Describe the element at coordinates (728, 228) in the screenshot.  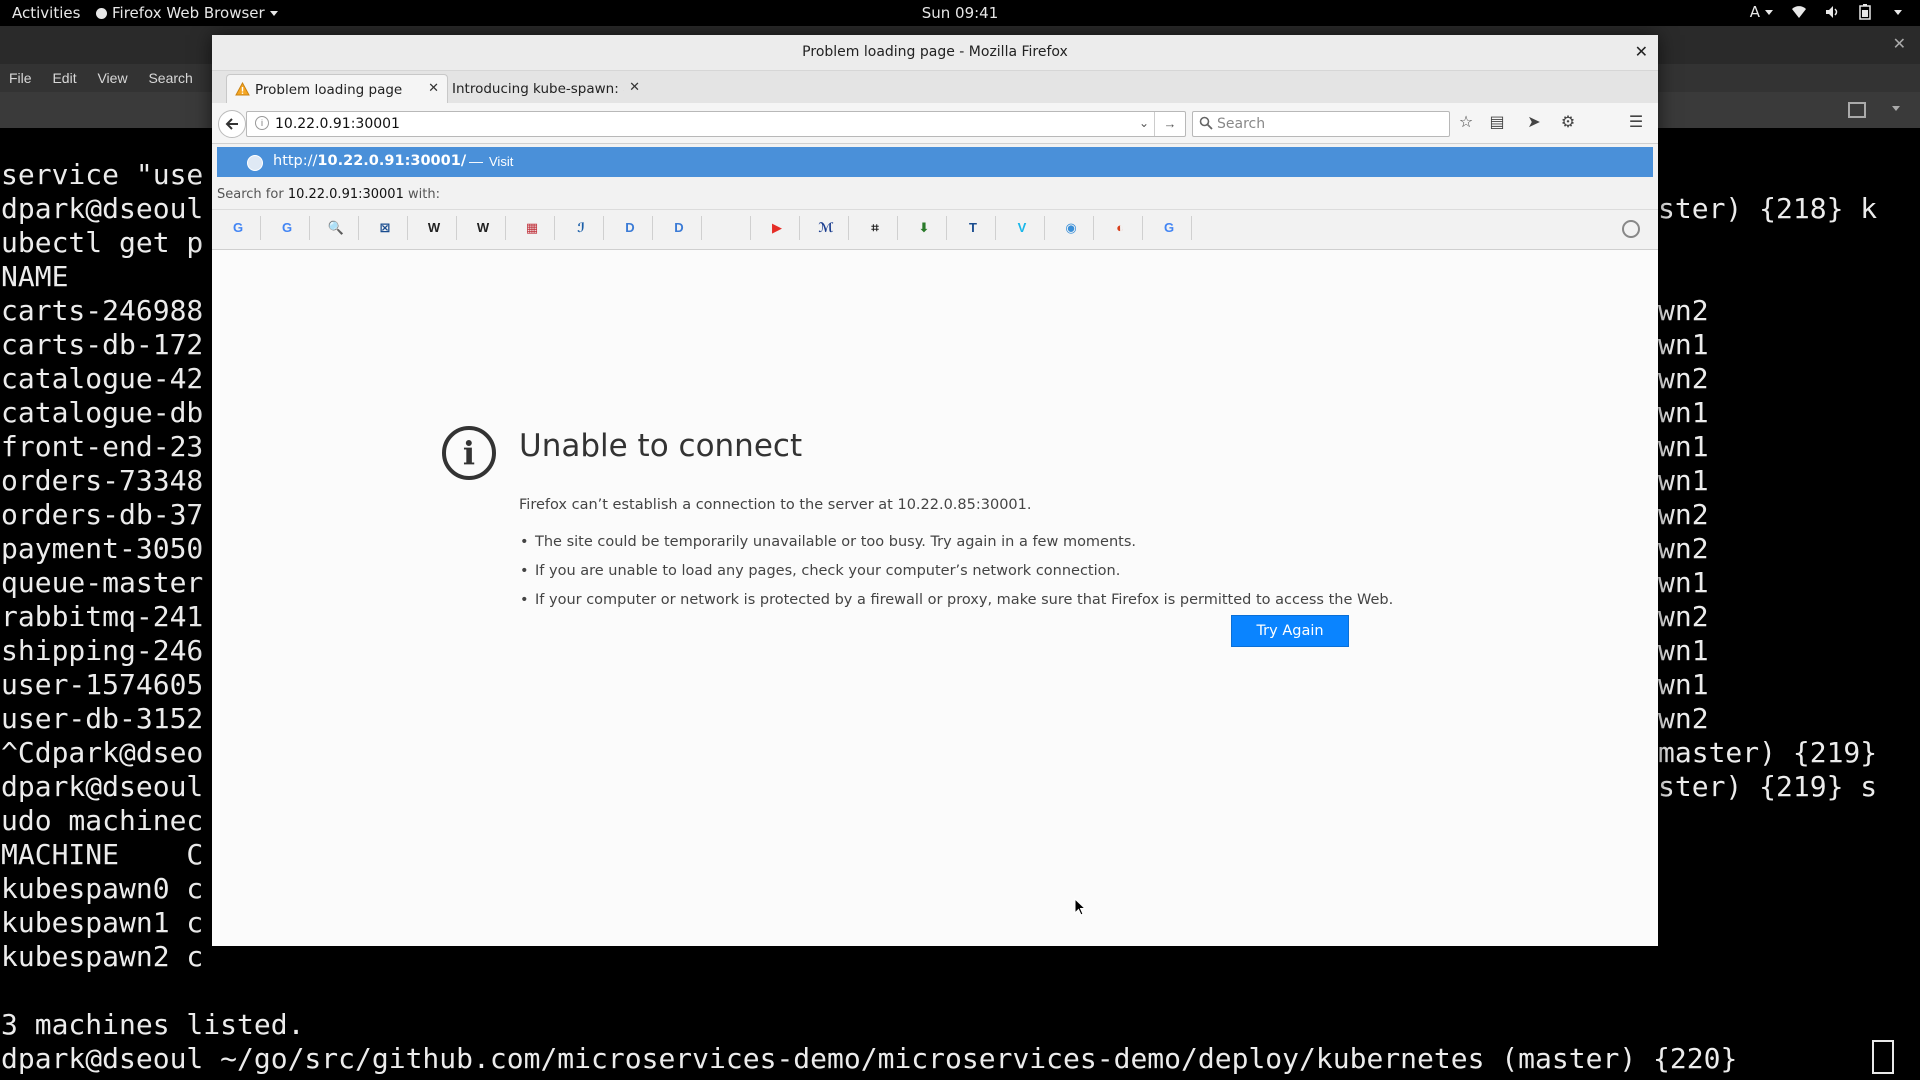
I see `search-engine-icon` at that location.